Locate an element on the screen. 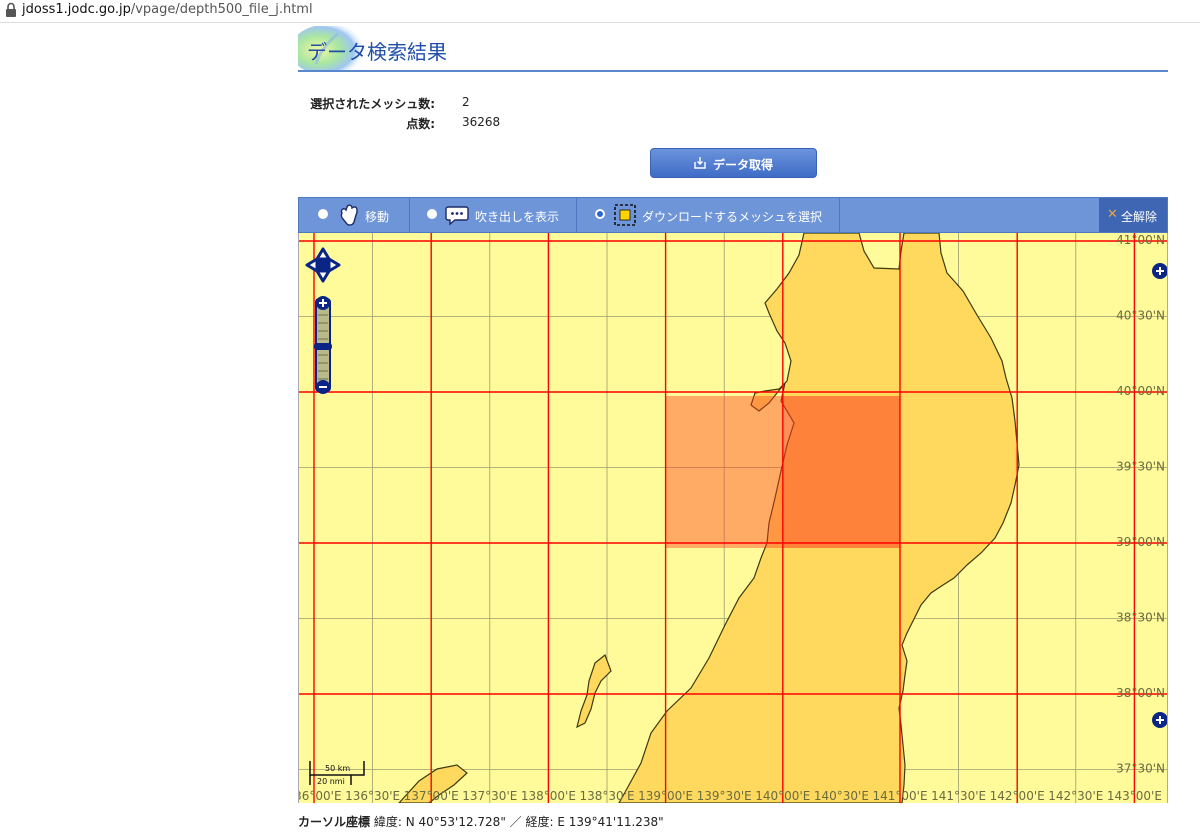  url-host: jdoss1.jodc.go.jp is located at coordinates (76, 9).